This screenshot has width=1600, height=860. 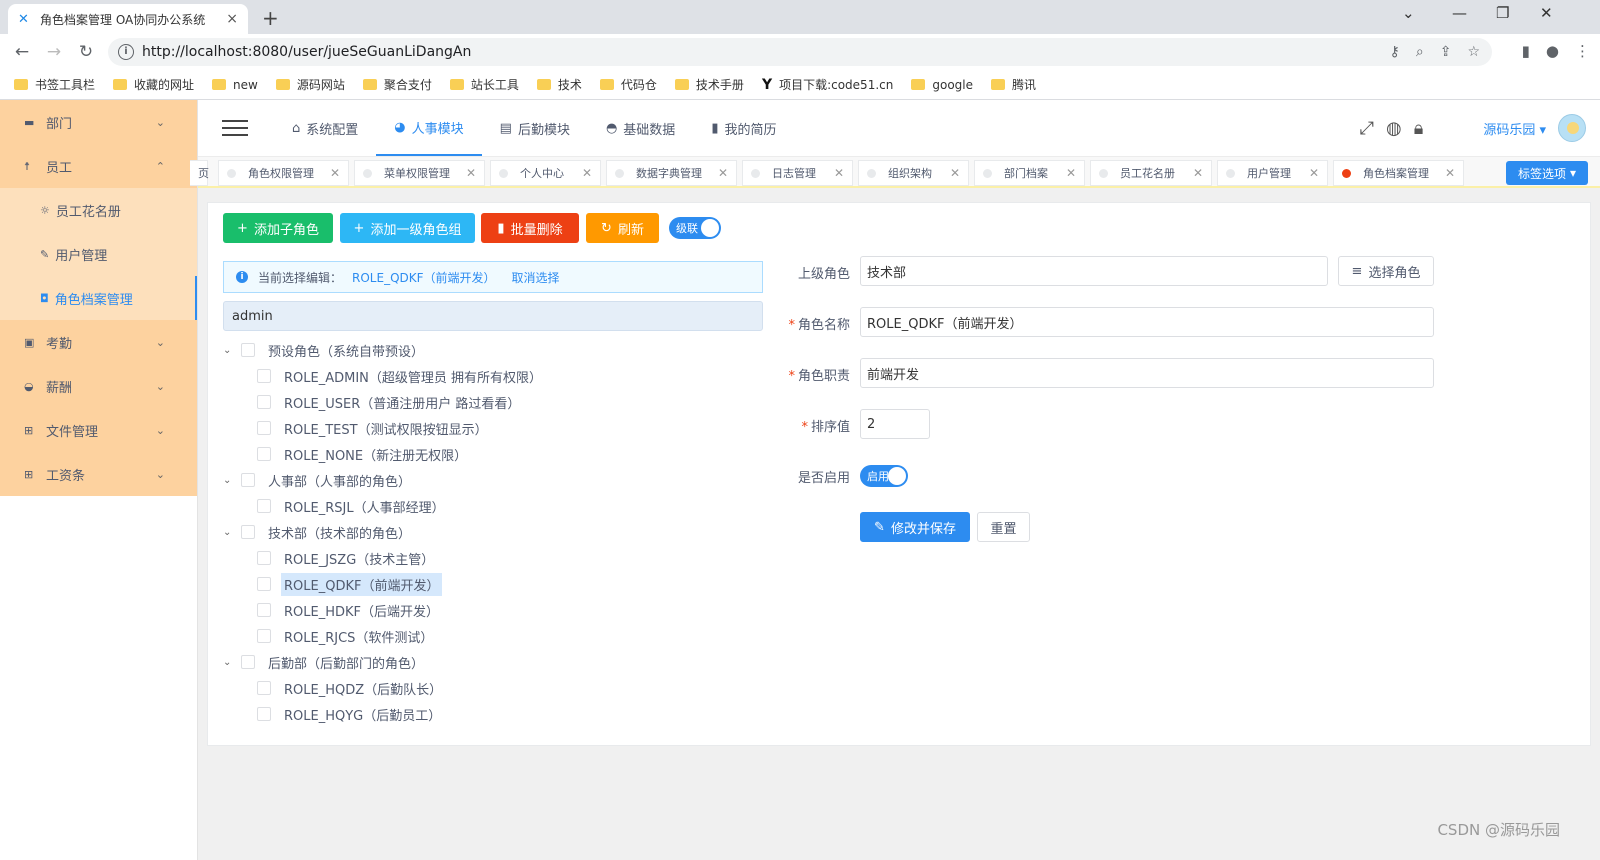 What do you see at coordinates (493, 350) in the screenshot?
I see `tree-group-node: ⌄ 预设角色（系统自带预设）` at bounding box center [493, 350].